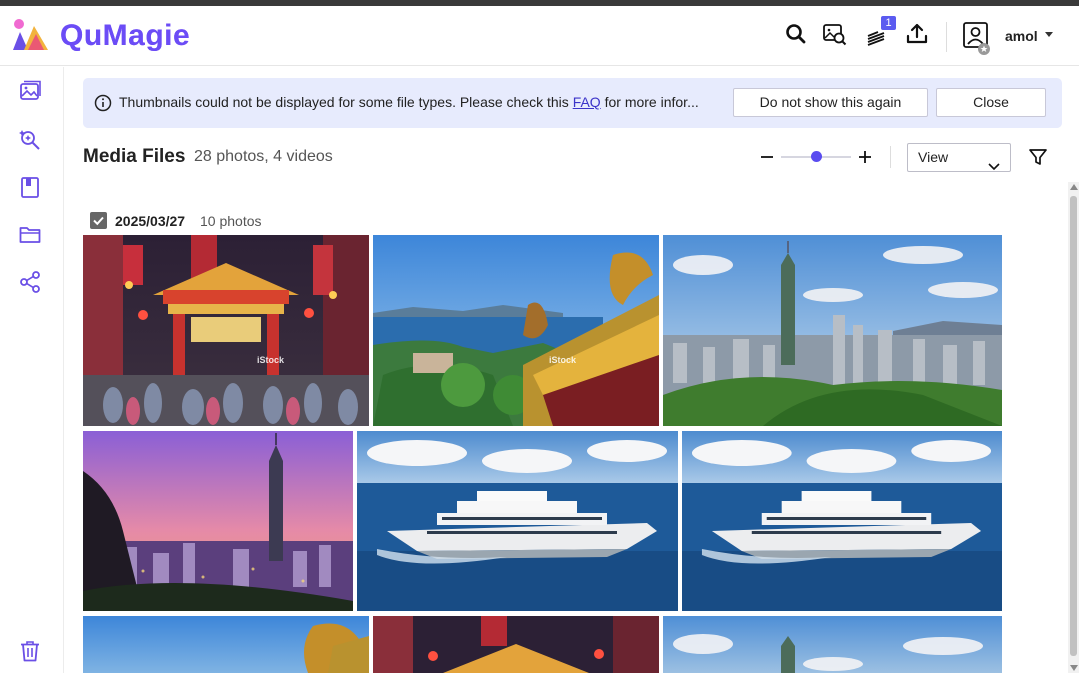 Image resolution: width=1079 pixels, height=673 pixels. What do you see at coordinates (816, 156) in the screenshot?
I see `zoom-slider-handle` at bounding box center [816, 156].